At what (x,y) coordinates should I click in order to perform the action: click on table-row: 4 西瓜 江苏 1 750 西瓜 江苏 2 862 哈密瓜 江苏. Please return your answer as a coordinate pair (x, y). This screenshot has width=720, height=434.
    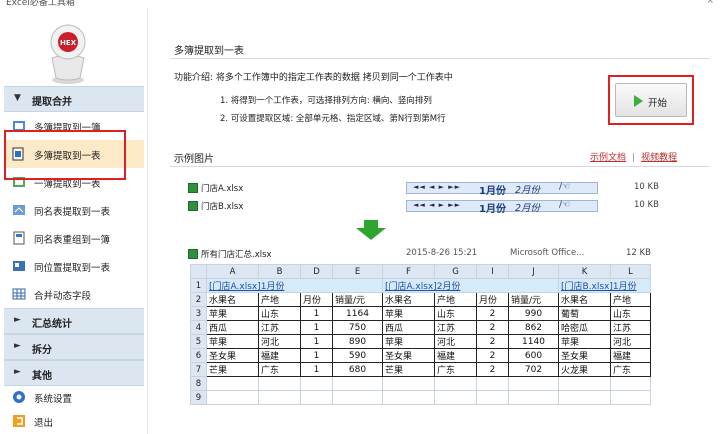
    Looking at the image, I should click on (420, 327).